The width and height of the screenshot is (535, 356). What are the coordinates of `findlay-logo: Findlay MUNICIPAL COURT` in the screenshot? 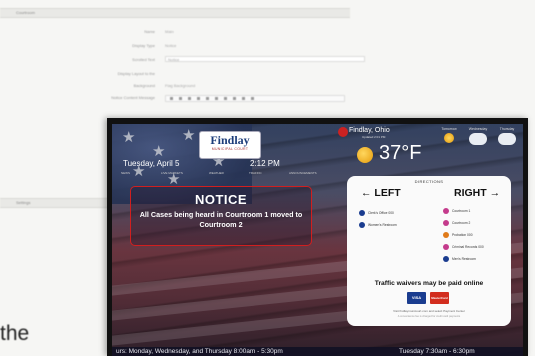 It's located at (230, 145).